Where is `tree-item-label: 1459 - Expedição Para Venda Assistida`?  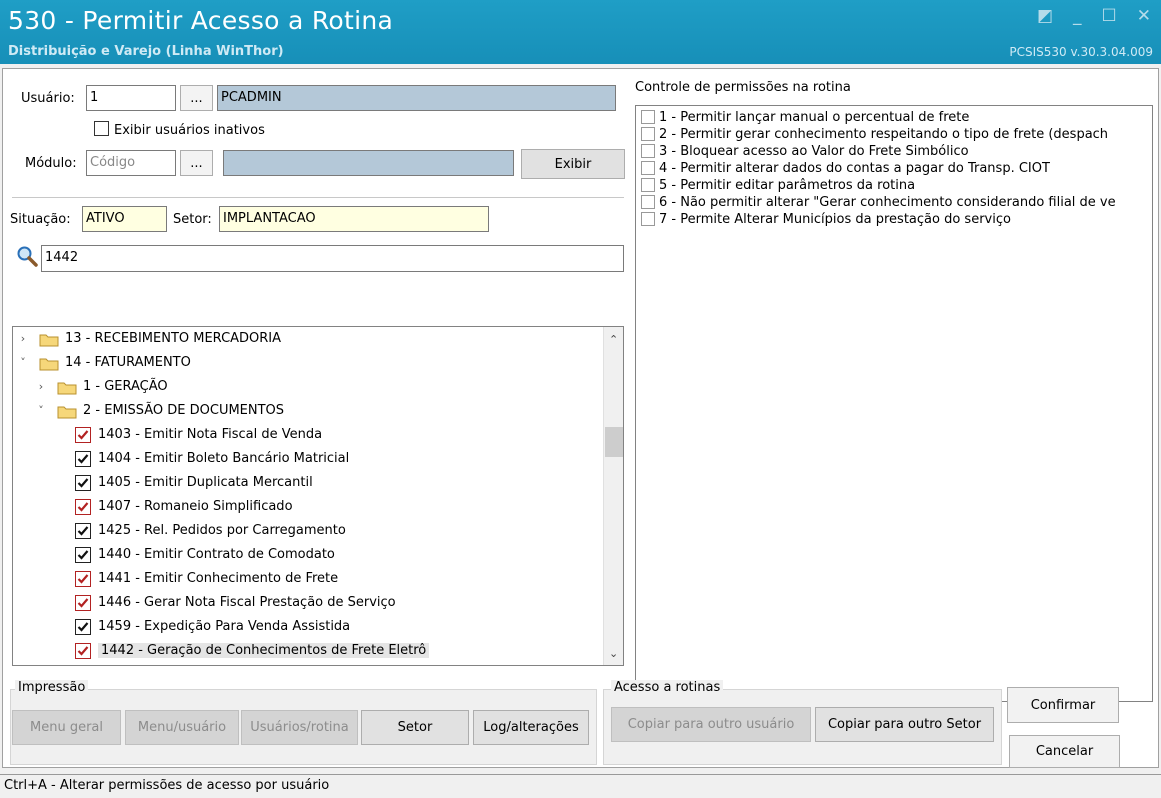 tree-item-label: 1459 - Expedição Para Venda Assistida is located at coordinates (224, 626).